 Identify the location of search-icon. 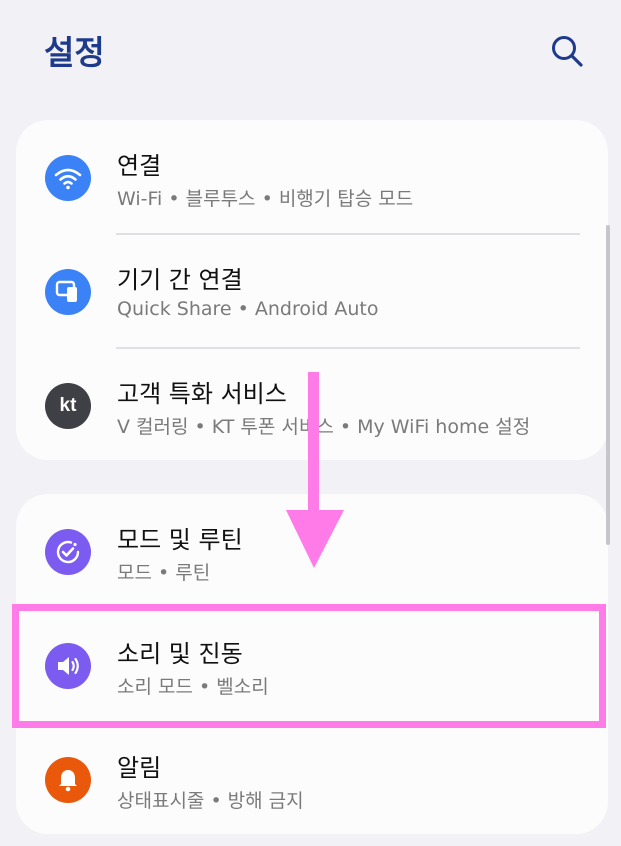
(567, 51).